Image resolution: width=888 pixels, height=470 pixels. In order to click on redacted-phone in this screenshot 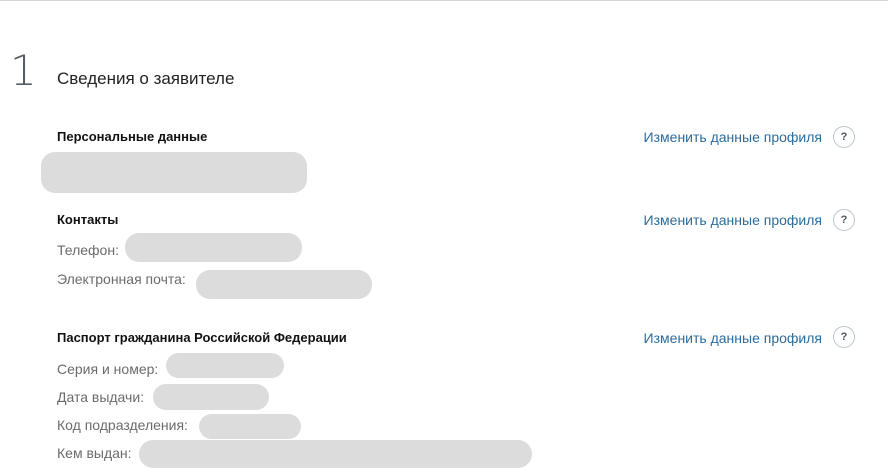, I will do `click(213, 247)`.